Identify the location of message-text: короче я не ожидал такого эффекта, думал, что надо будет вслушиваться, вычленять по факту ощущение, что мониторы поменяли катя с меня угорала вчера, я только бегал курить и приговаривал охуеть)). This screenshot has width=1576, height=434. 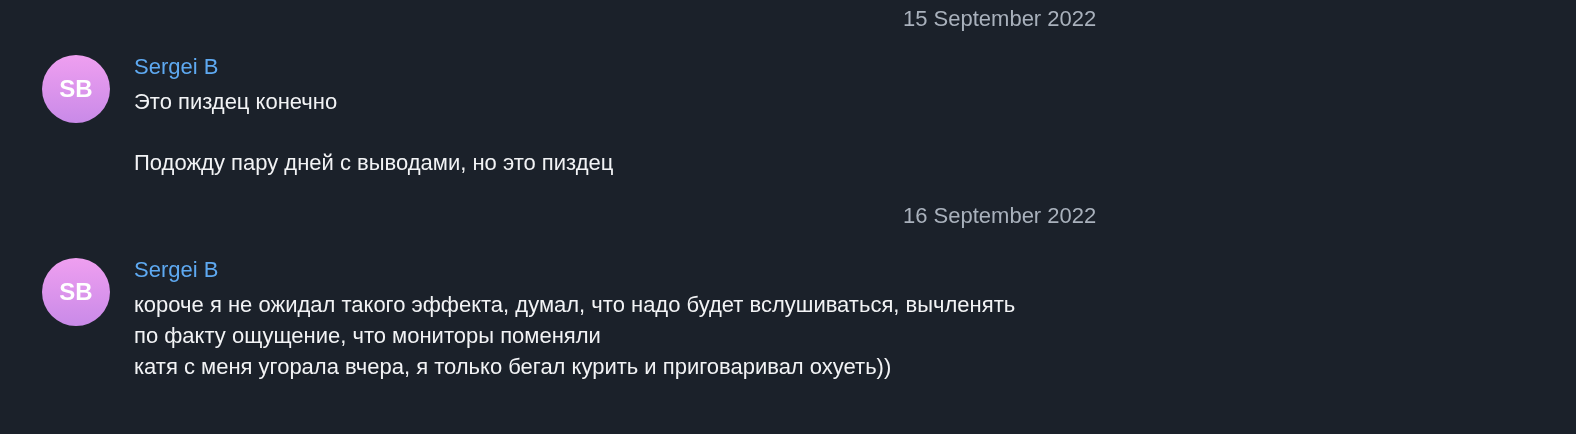
(575, 336).